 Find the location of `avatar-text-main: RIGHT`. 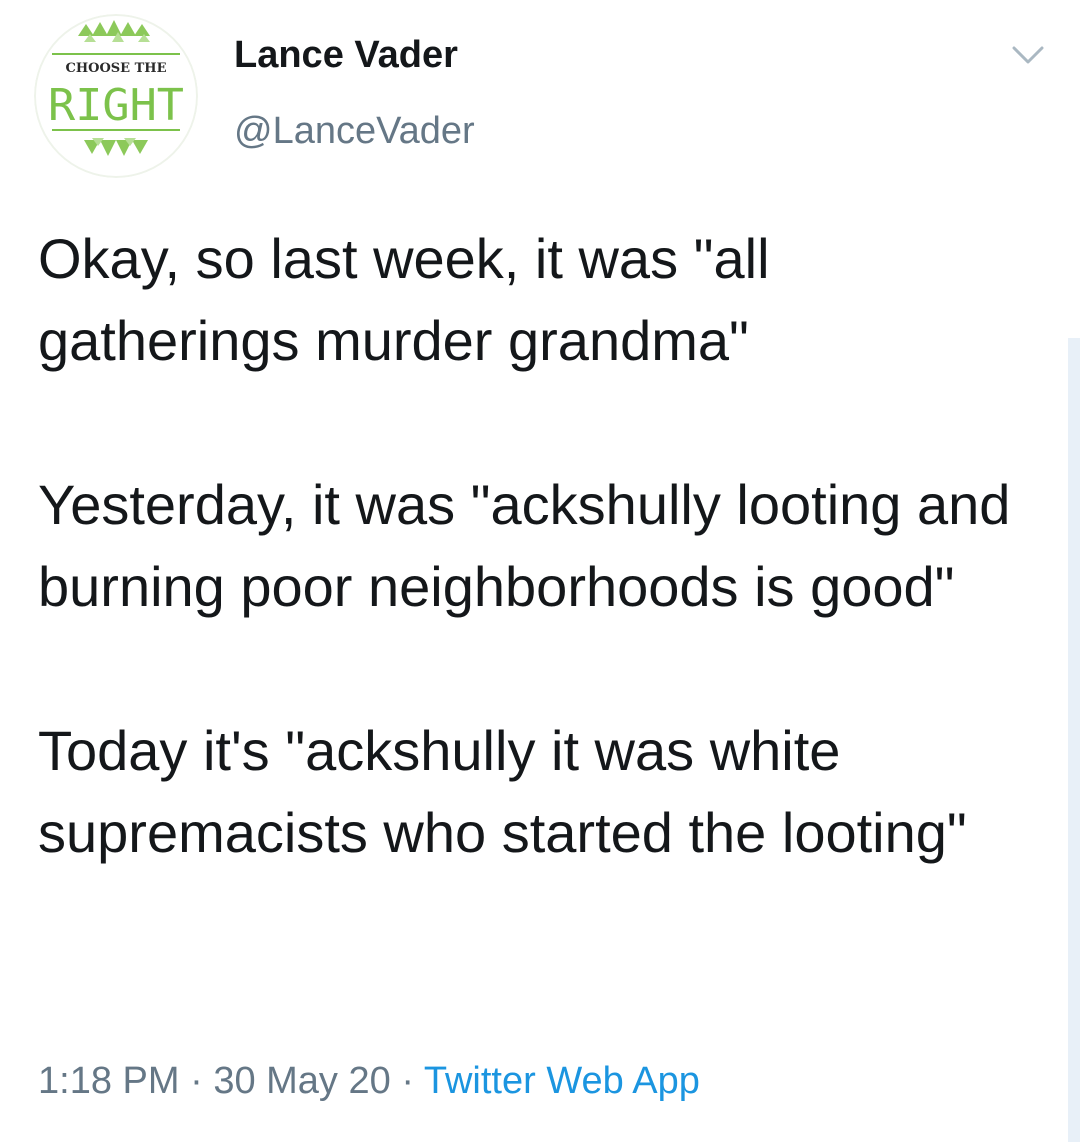

avatar-text-main: RIGHT is located at coordinates (116, 105).